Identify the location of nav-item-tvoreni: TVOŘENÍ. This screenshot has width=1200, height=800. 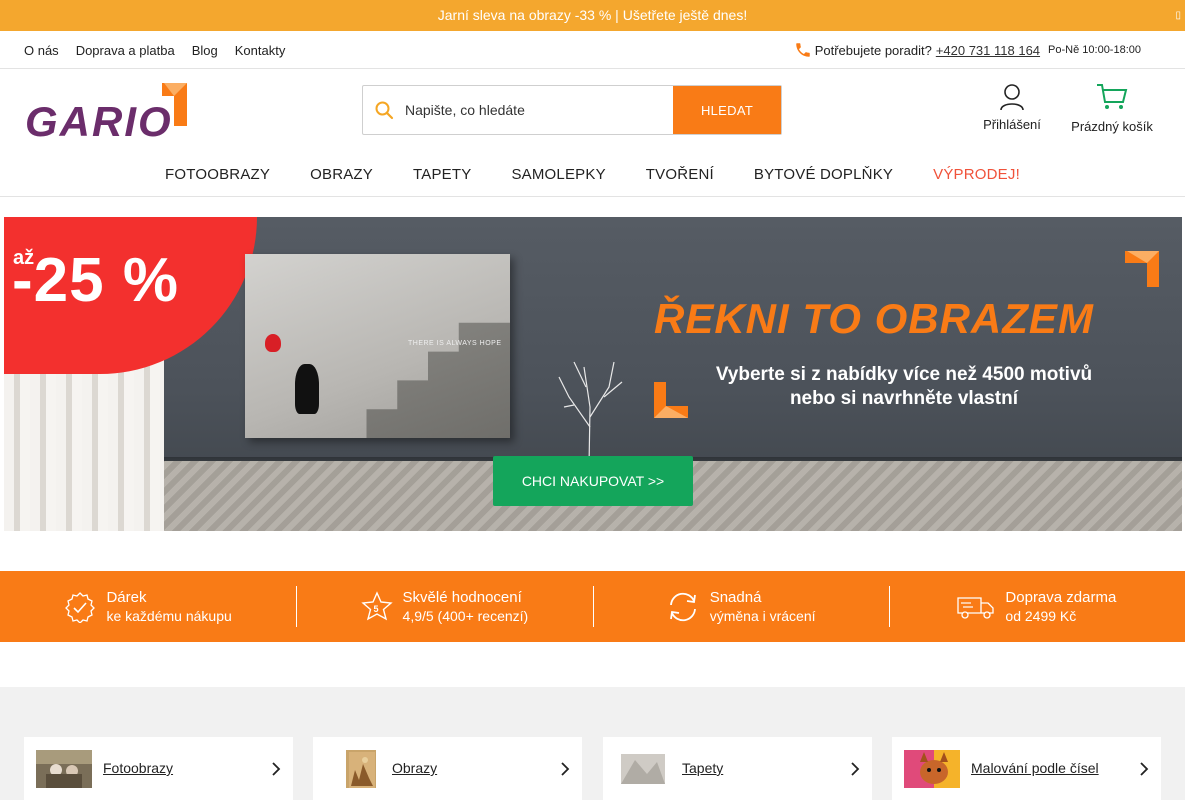
(680, 174).